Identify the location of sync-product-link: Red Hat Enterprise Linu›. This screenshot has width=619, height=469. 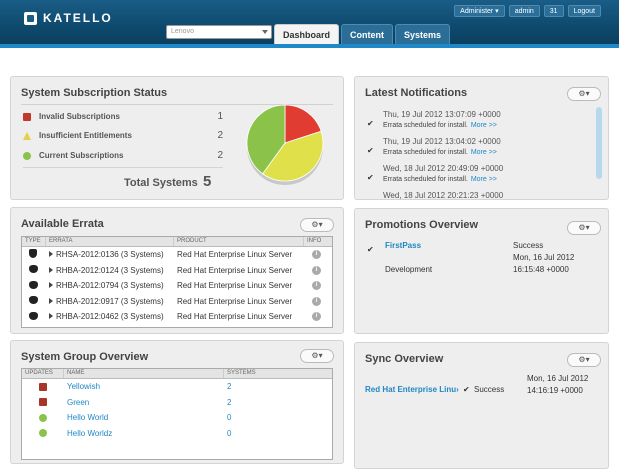
(413, 389).